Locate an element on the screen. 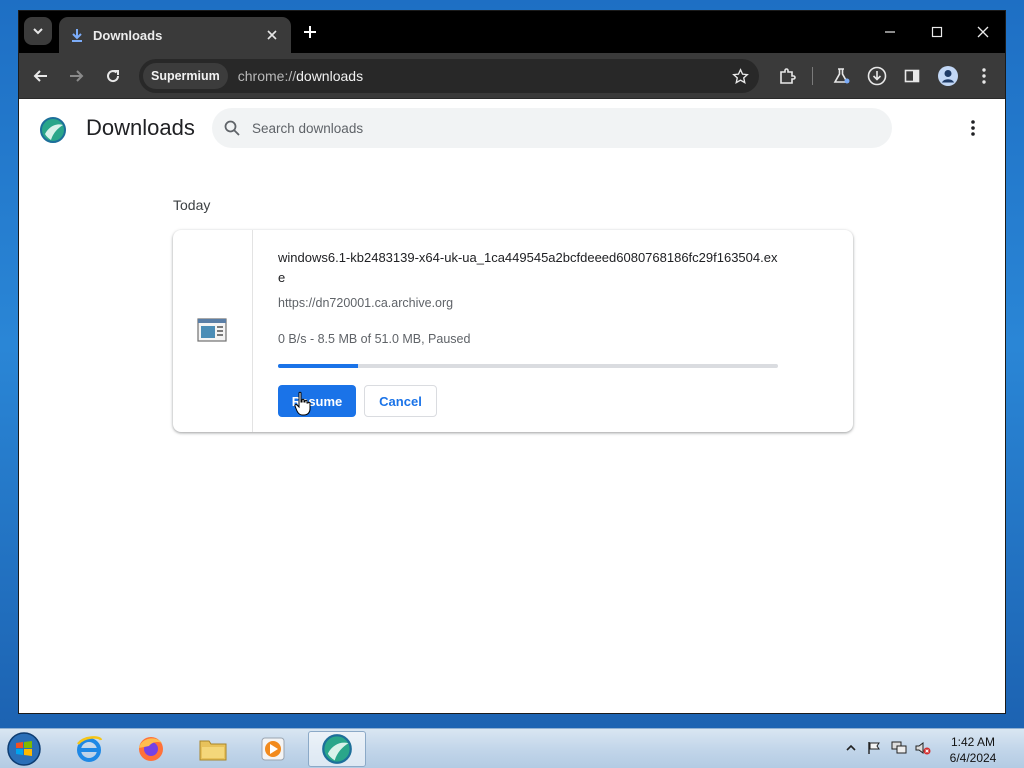 This screenshot has width=1024, height=768. browser-menu-button is located at coordinates (984, 76).